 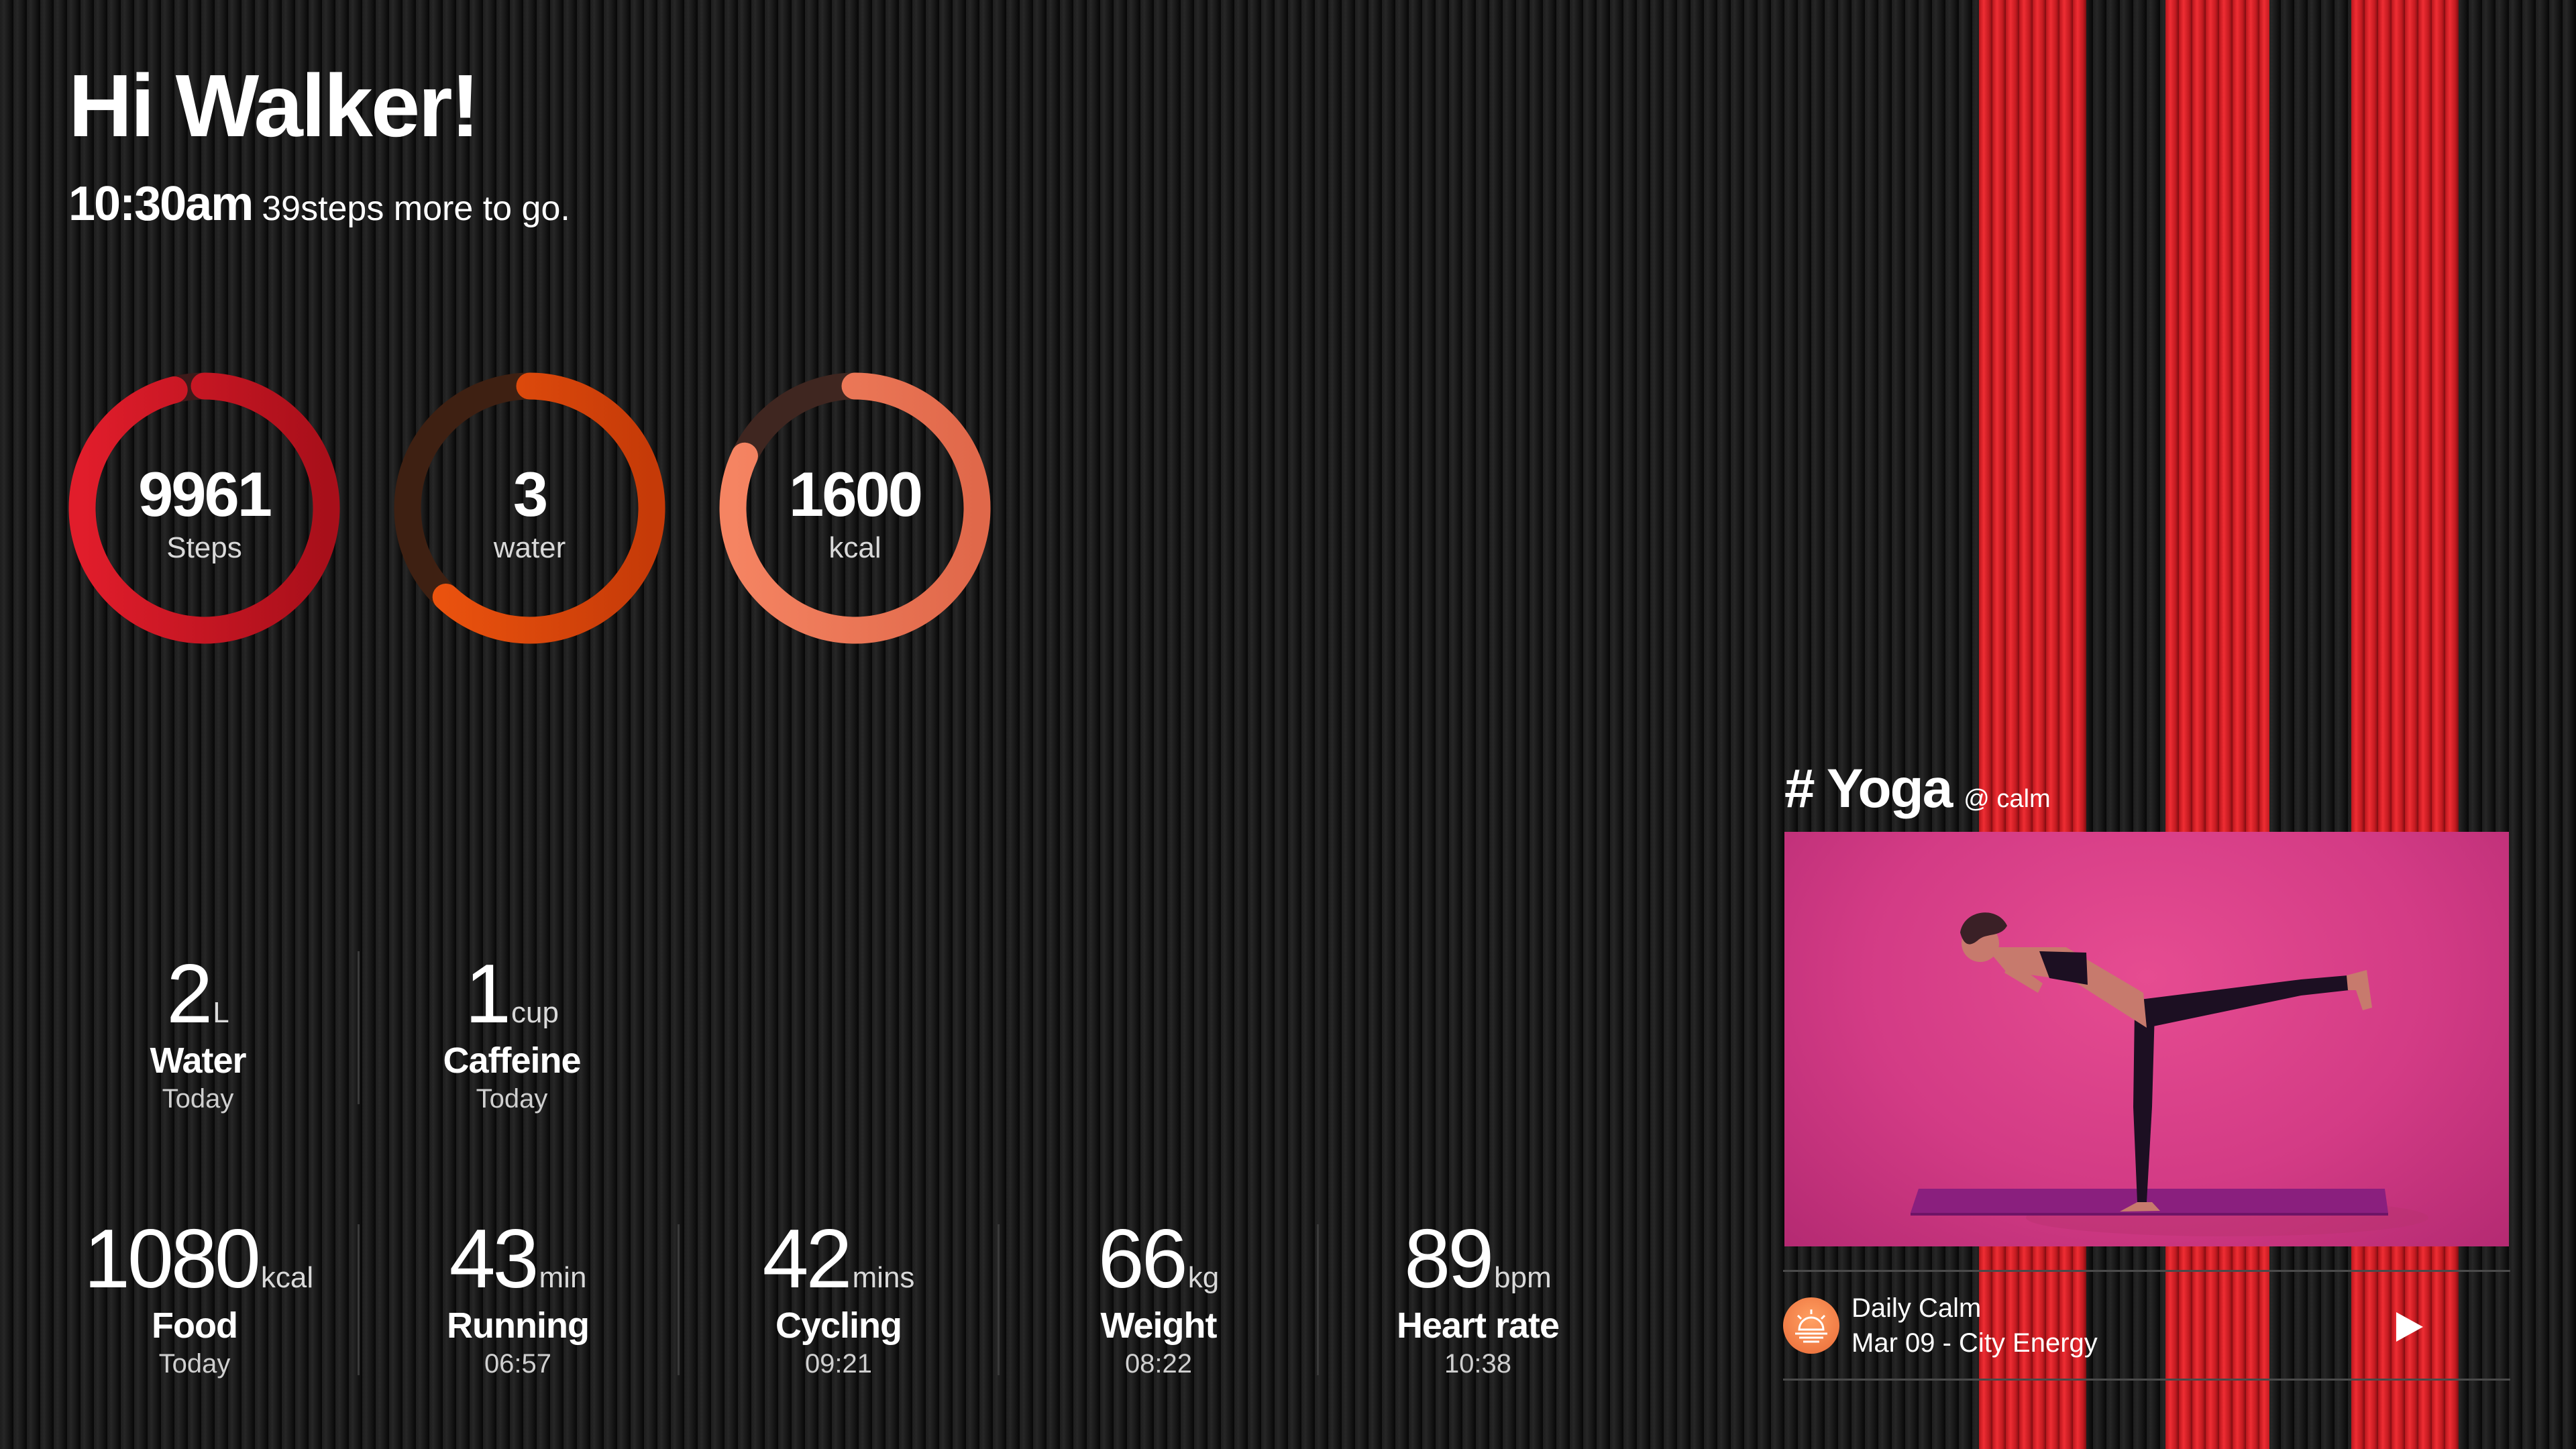 What do you see at coordinates (807, 1259) in the screenshot?
I see `cycling-stat-value: 42` at bounding box center [807, 1259].